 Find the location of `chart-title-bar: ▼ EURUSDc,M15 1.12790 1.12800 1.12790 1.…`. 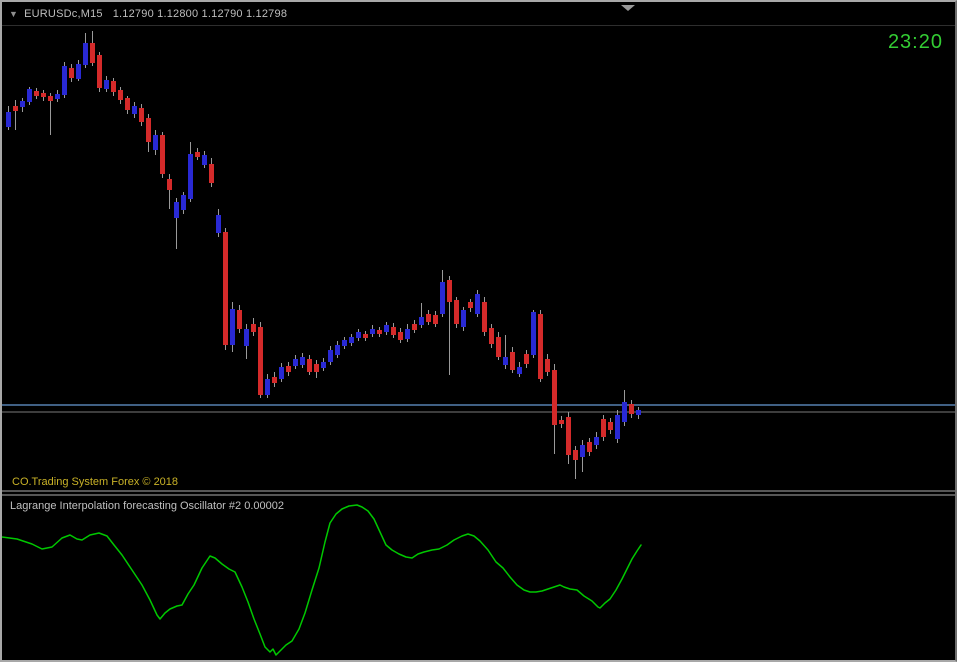

chart-title-bar: ▼ EURUSDc,M15 1.12790 1.12800 1.12790 1.… is located at coordinates (478, 14).